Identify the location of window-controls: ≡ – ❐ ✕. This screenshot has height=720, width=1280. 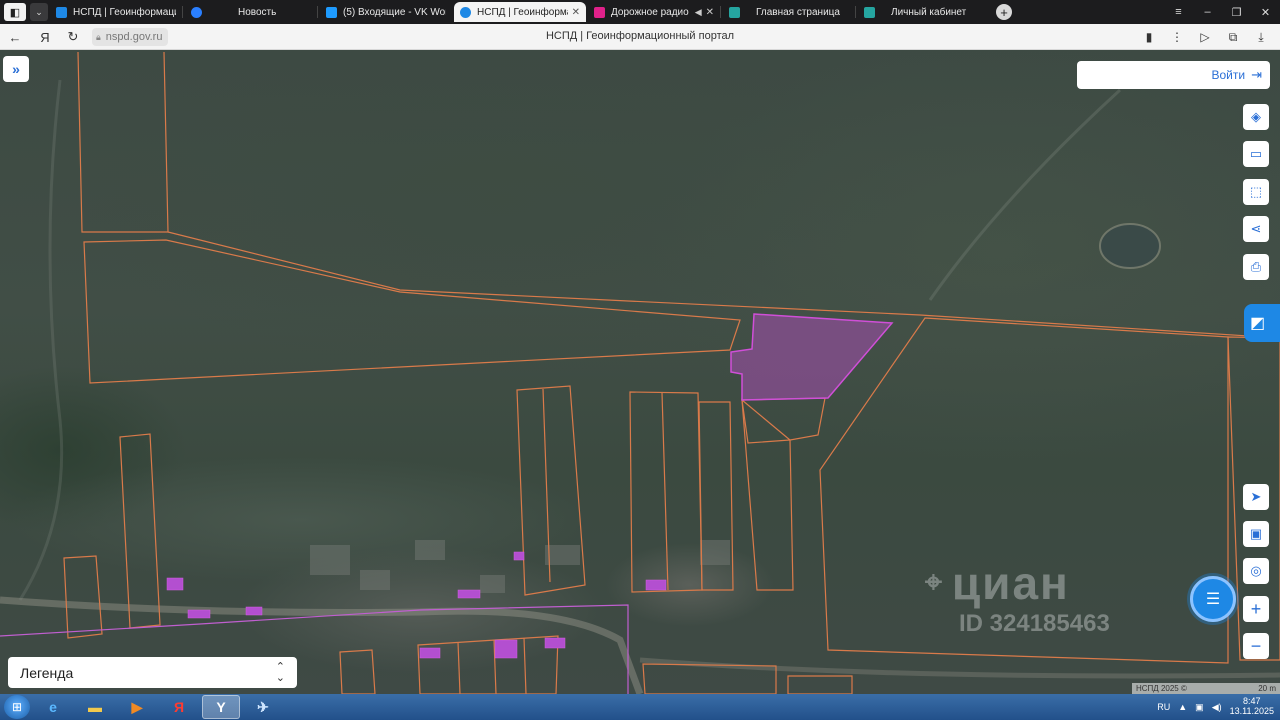
(1222, 12).